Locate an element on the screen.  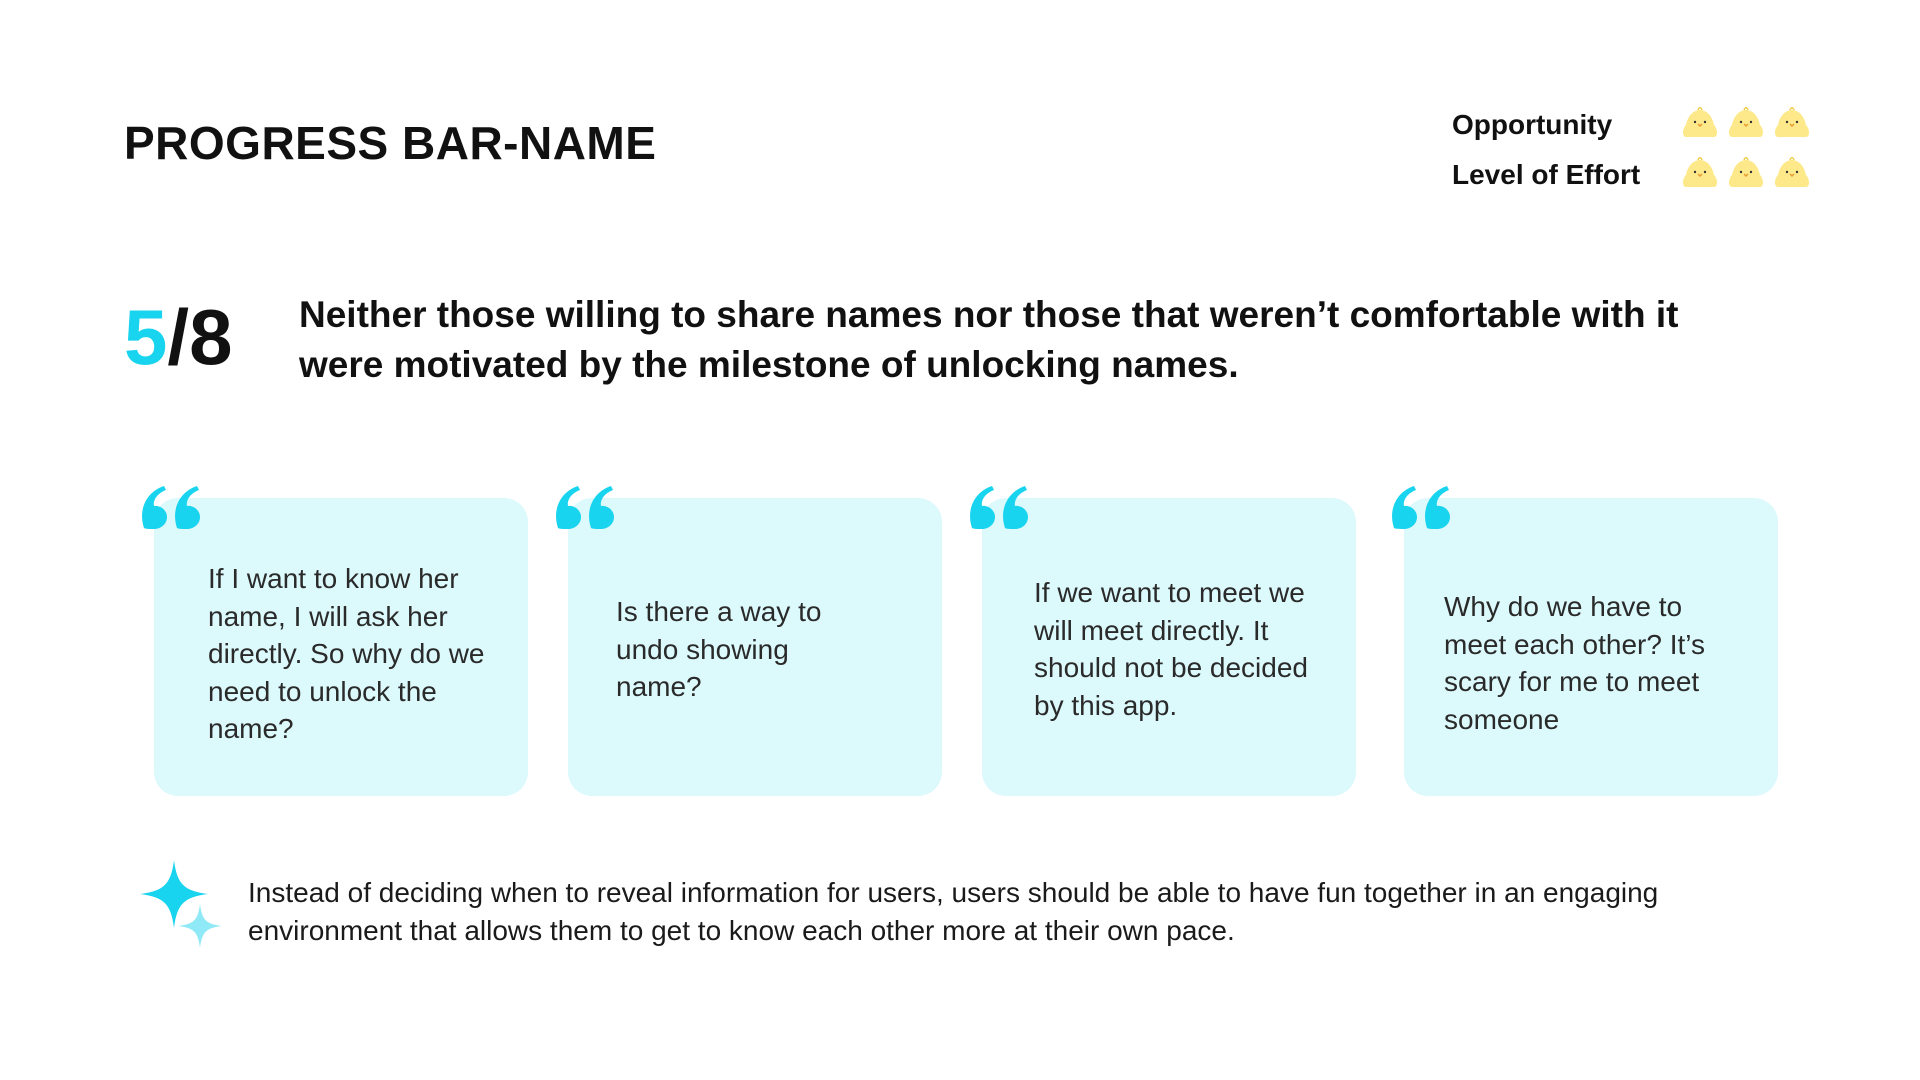
participant-ratio: 5/8 is located at coordinates (178, 337).